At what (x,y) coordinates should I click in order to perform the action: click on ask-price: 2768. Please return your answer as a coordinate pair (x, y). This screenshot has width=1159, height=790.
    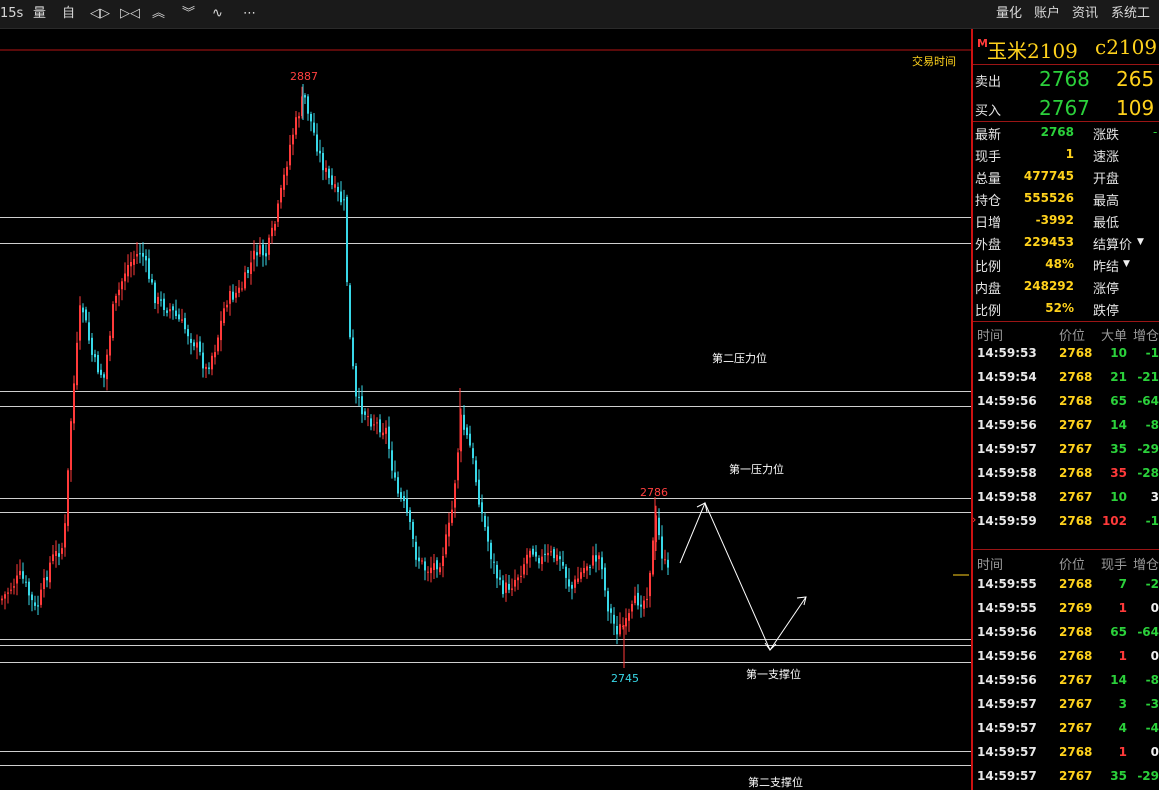
    Looking at the image, I should click on (1064, 79).